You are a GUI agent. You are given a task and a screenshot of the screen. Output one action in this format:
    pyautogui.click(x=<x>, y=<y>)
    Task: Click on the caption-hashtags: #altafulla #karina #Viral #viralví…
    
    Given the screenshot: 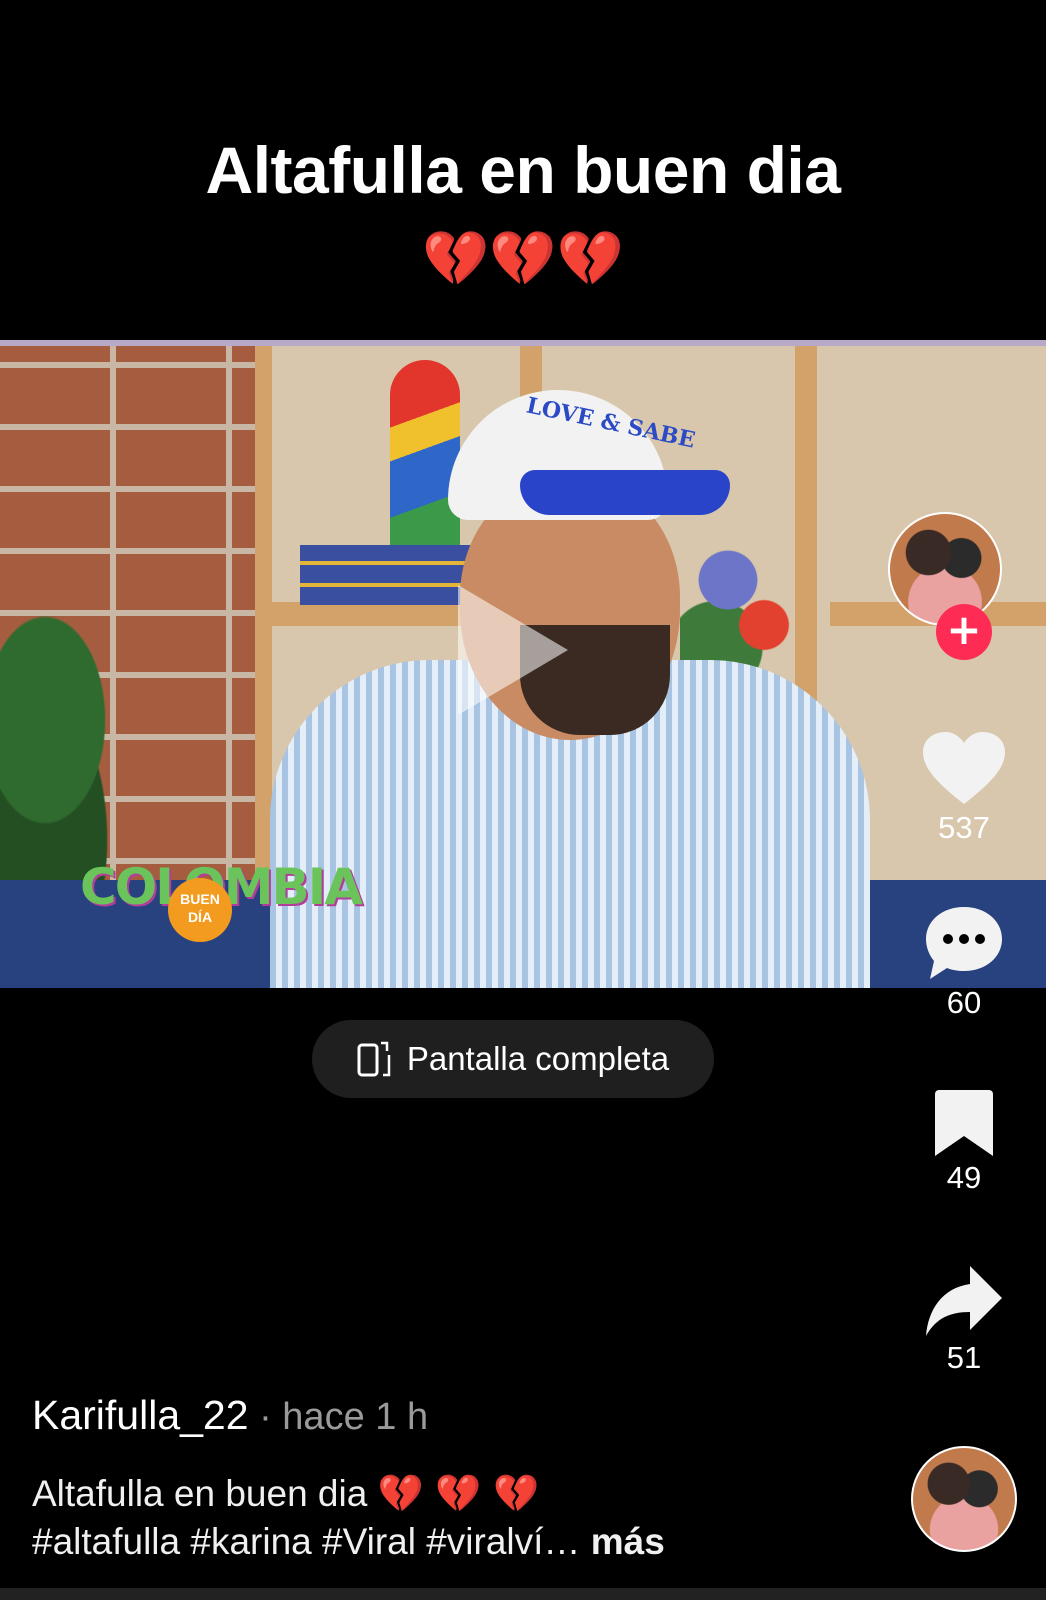 What is the action you would take?
    pyautogui.click(x=306, y=1541)
    